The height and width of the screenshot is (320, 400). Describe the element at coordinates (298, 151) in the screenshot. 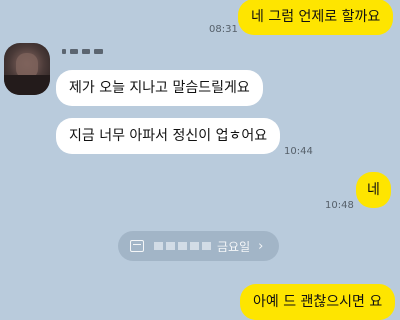

I see `message-time: 10:44` at that location.